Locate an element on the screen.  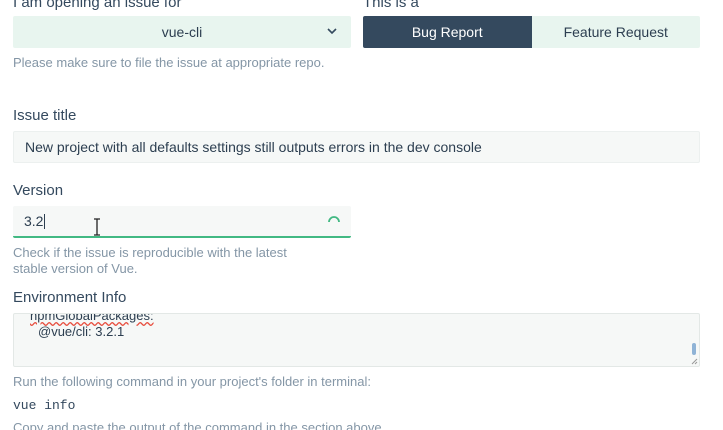
issue-type-label: This is a is located at coordinates (391, 5).